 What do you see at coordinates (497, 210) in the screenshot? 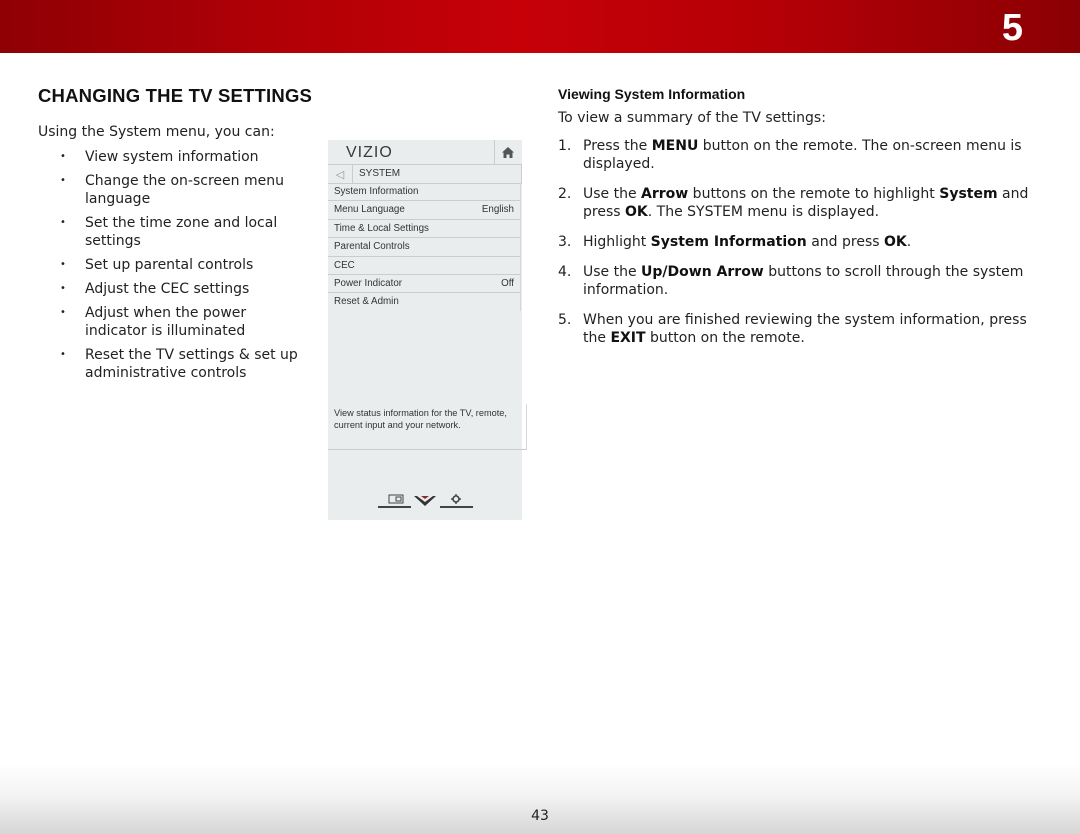
I see `menu-item-value: English` at bounding box center [497, 210].